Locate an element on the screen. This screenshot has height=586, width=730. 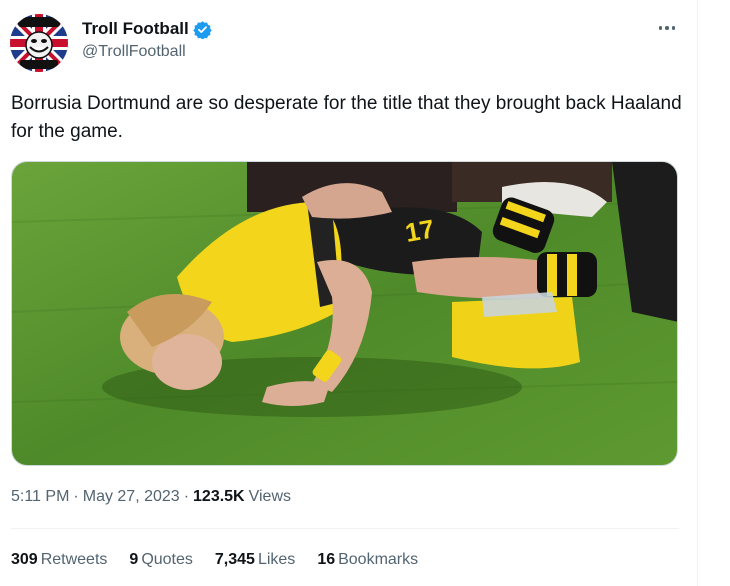
tweet-date: May 27, 2023 is located at coordinates (131, 497).